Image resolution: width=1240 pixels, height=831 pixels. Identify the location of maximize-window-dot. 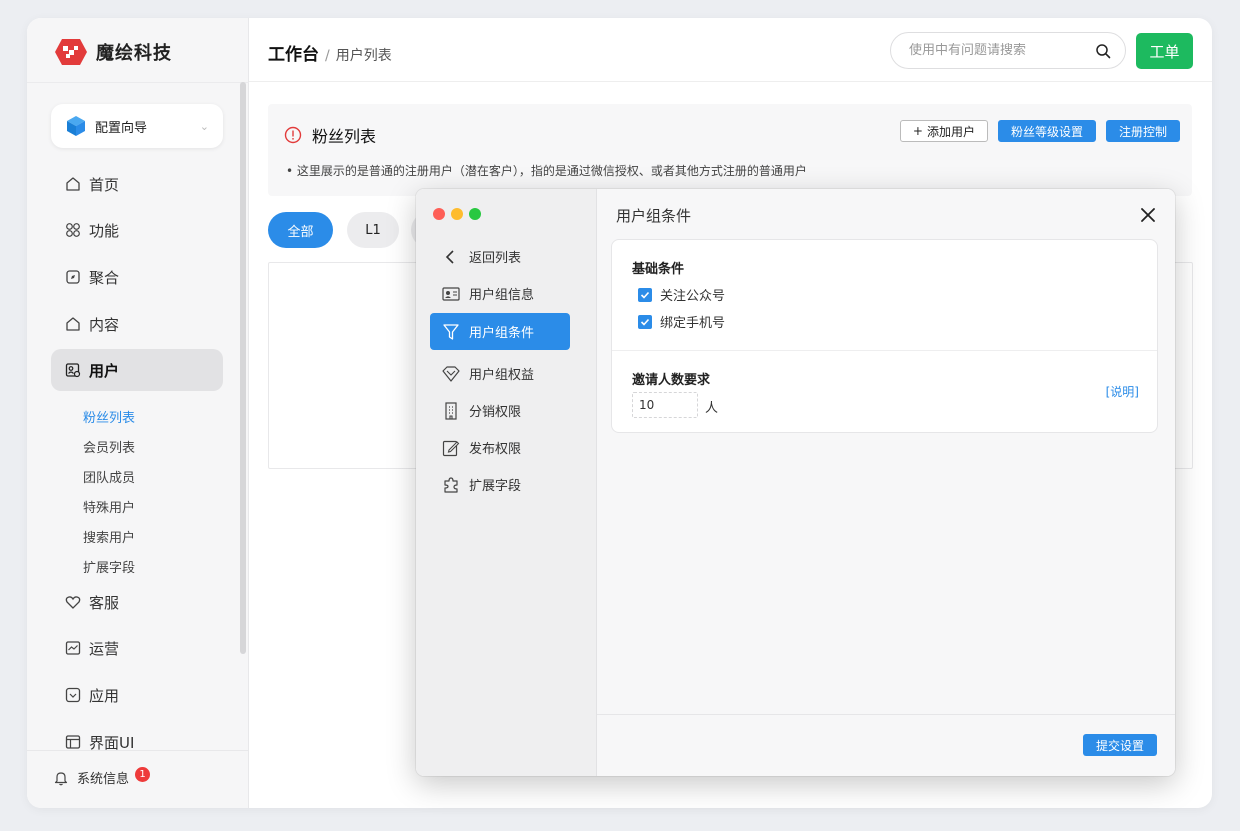
(475, 214).